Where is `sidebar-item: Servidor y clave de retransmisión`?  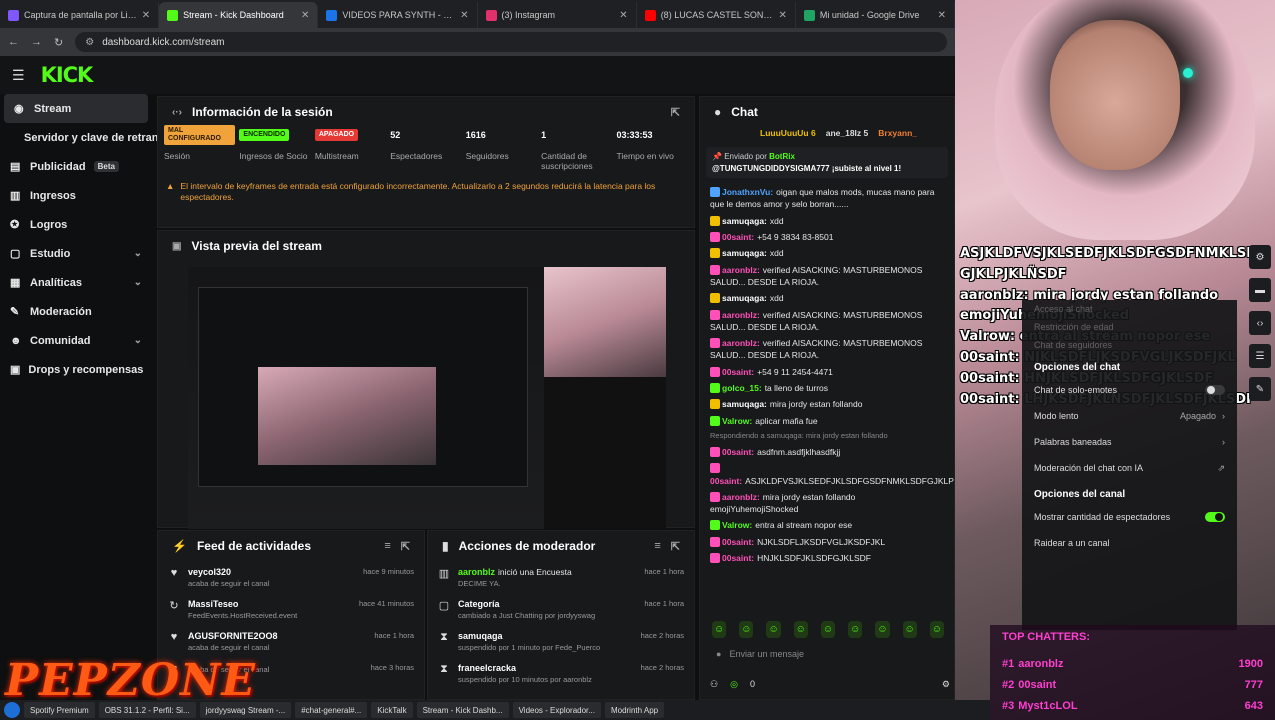 sidebar-item: Servidor y clave de retransmisión is located at coordinates (100, 137).